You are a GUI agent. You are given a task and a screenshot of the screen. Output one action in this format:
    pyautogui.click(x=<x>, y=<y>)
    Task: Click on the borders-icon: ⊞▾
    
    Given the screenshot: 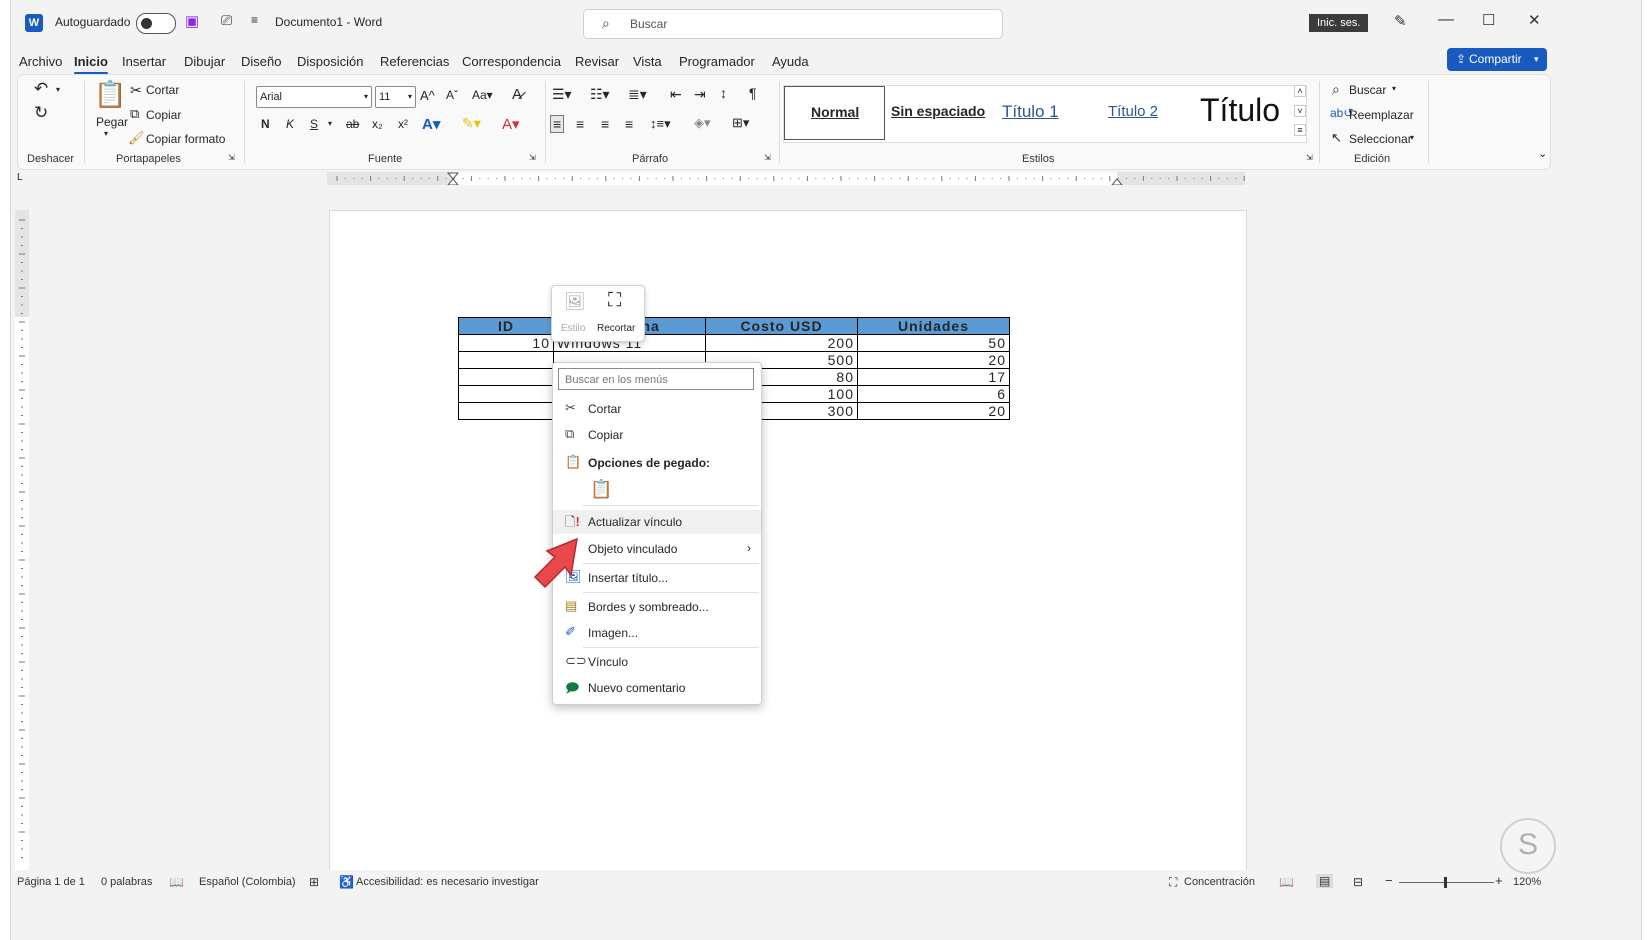 What is the action you would take?
    pyautogui.click(x=740, y=123)
    